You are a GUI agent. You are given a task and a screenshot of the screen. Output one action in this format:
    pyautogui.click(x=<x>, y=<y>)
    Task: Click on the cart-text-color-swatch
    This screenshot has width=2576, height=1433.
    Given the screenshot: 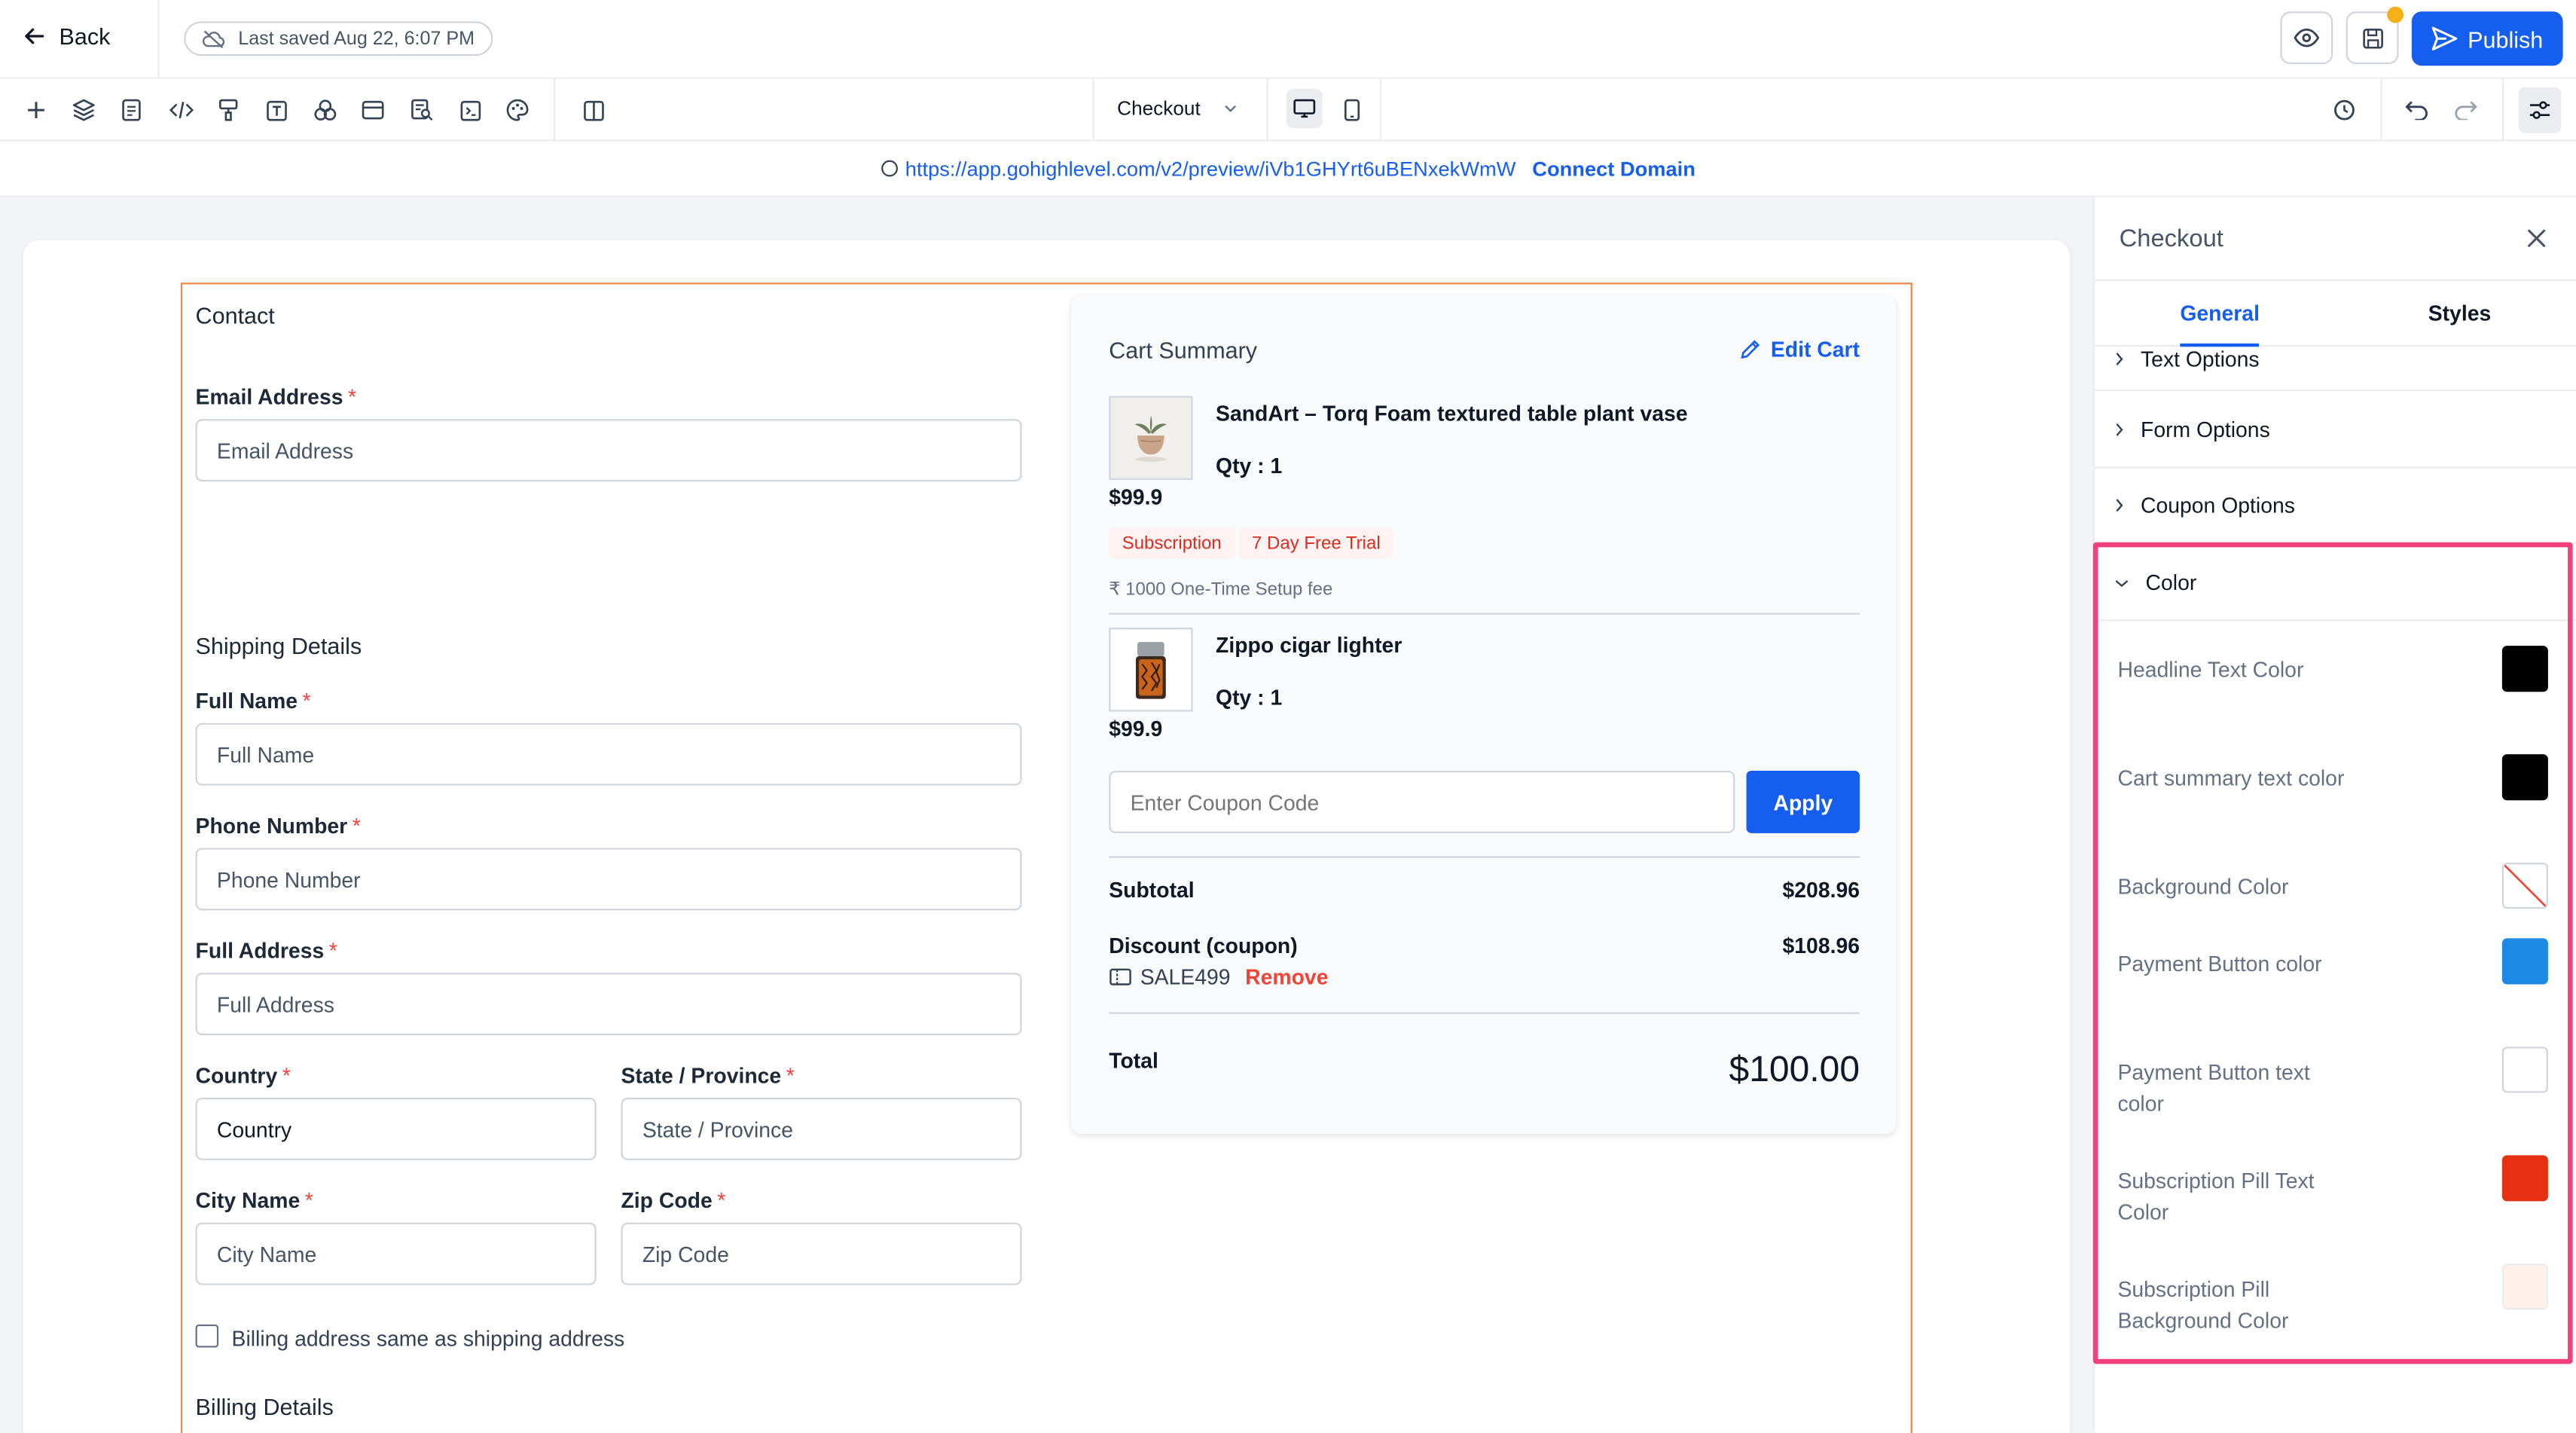 What is the action you would take?
    pyautogui.click(x=2525, y=777)
    